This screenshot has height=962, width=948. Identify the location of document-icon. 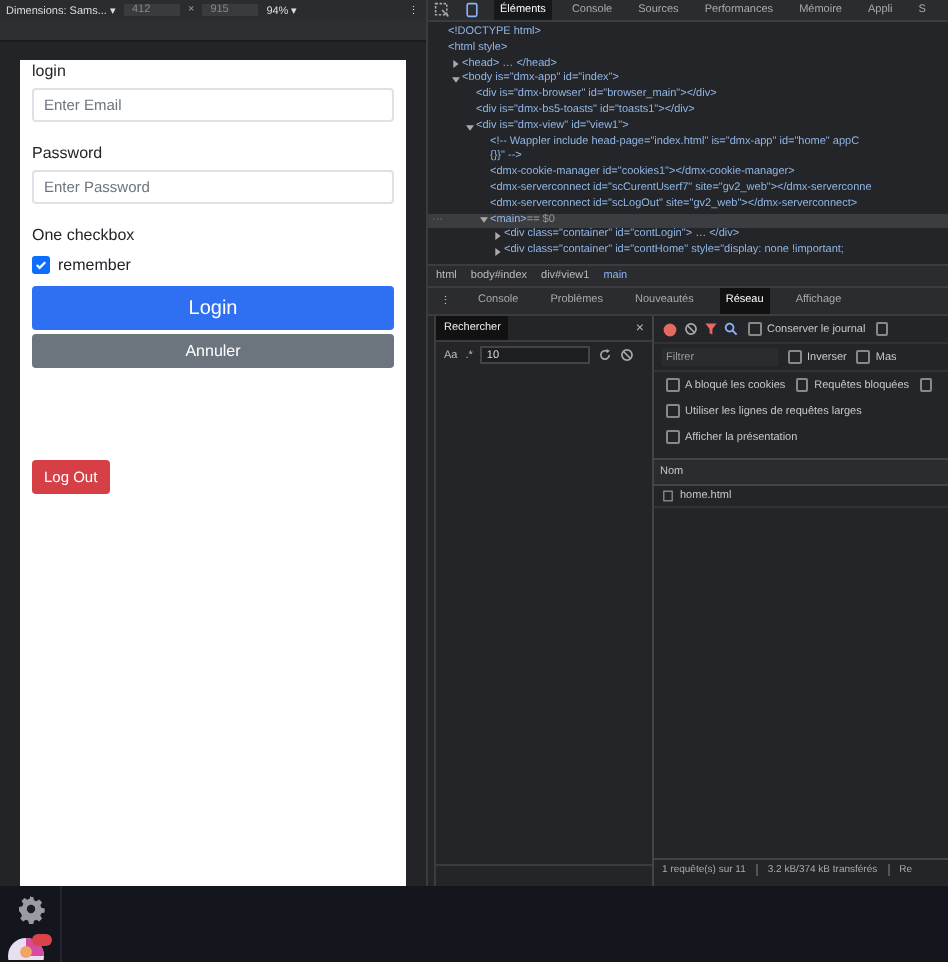
(668, 496).